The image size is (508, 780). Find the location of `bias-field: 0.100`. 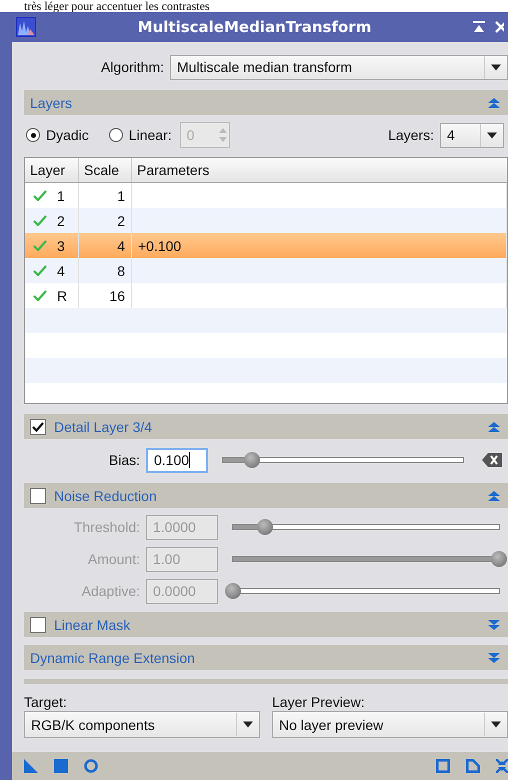

bias-field: 0.100 is located at coordinates (177, 460).